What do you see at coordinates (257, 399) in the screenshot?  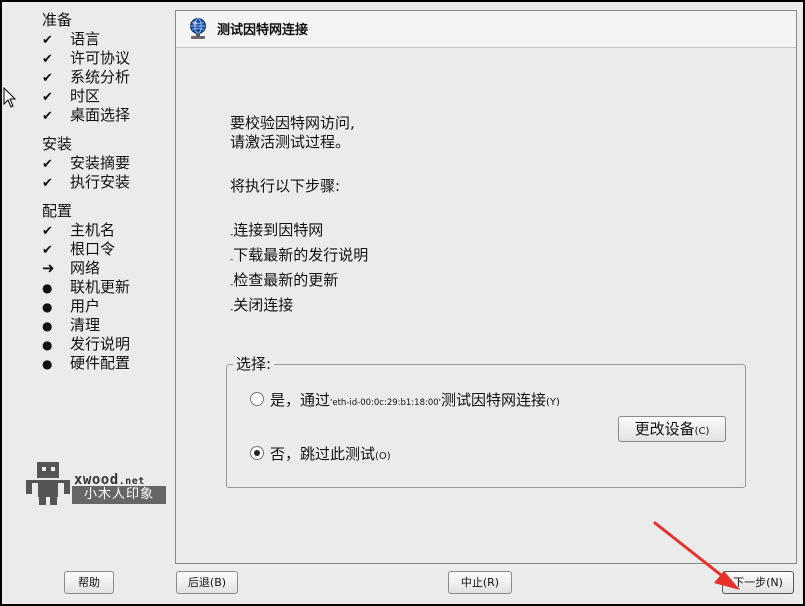 I see `radio-yes` at bounding box center [257, 399].